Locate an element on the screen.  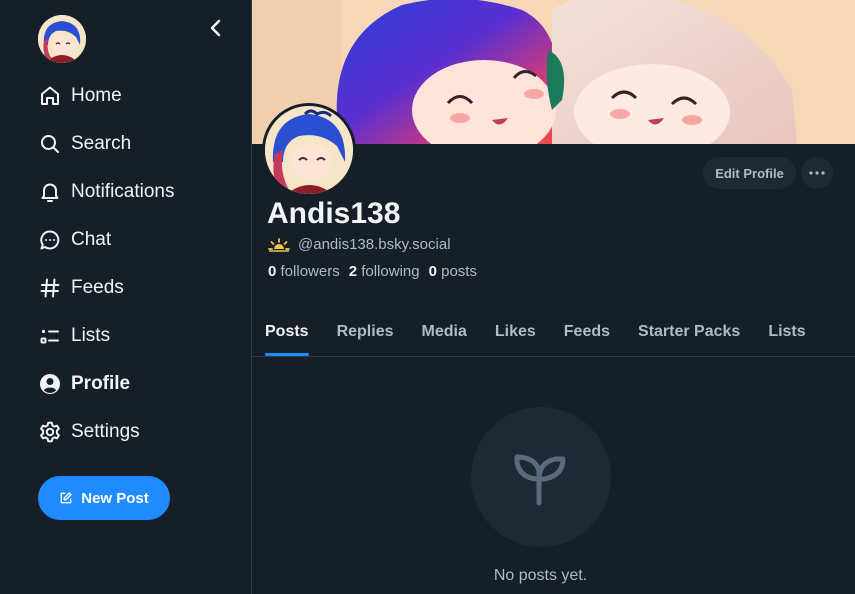
gear-icon is located at coordinates (50, 432).